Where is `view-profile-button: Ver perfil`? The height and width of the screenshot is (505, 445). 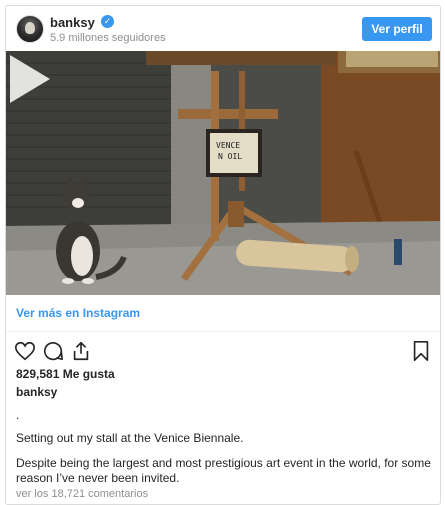 view-profile-button: Ver perfil is located at coordinates (397, 29).